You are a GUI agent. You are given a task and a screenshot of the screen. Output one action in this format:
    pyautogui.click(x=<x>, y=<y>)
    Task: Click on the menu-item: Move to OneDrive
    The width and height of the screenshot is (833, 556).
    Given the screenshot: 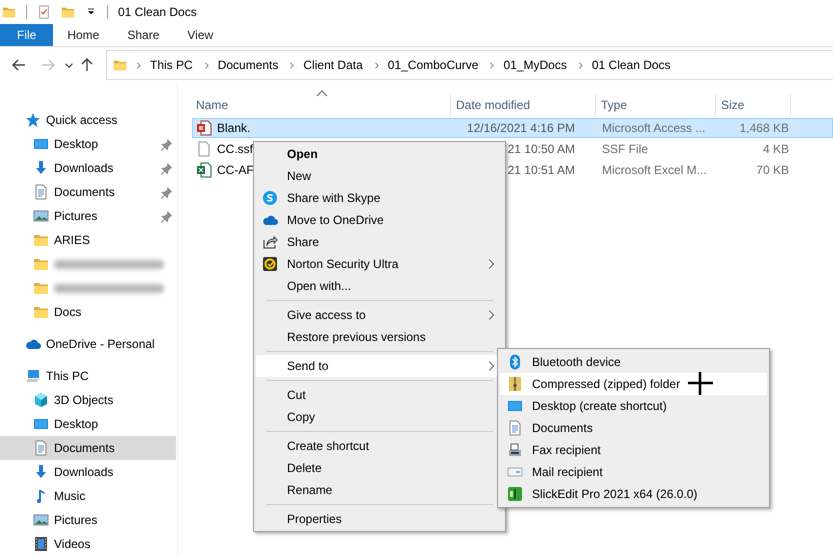 What is the action you would take?
    pyautogui.click(x=379, y=220)
    